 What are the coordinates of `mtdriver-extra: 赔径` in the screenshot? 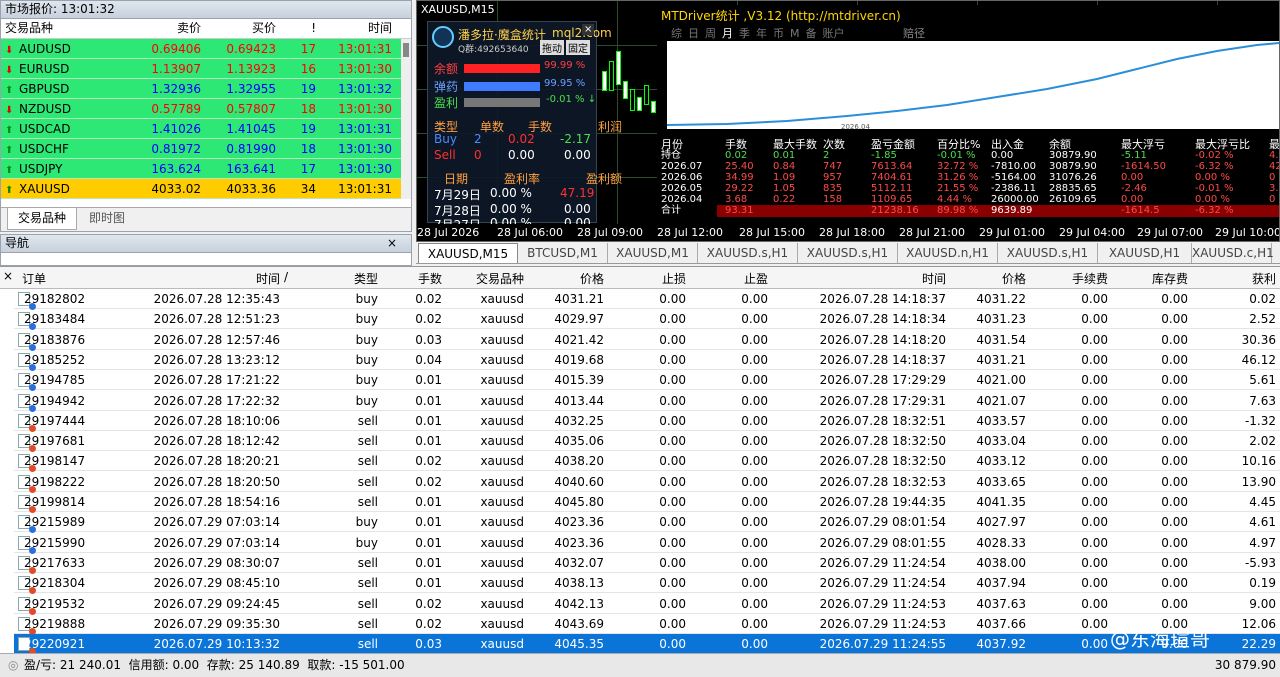 It's located at (914, 33).